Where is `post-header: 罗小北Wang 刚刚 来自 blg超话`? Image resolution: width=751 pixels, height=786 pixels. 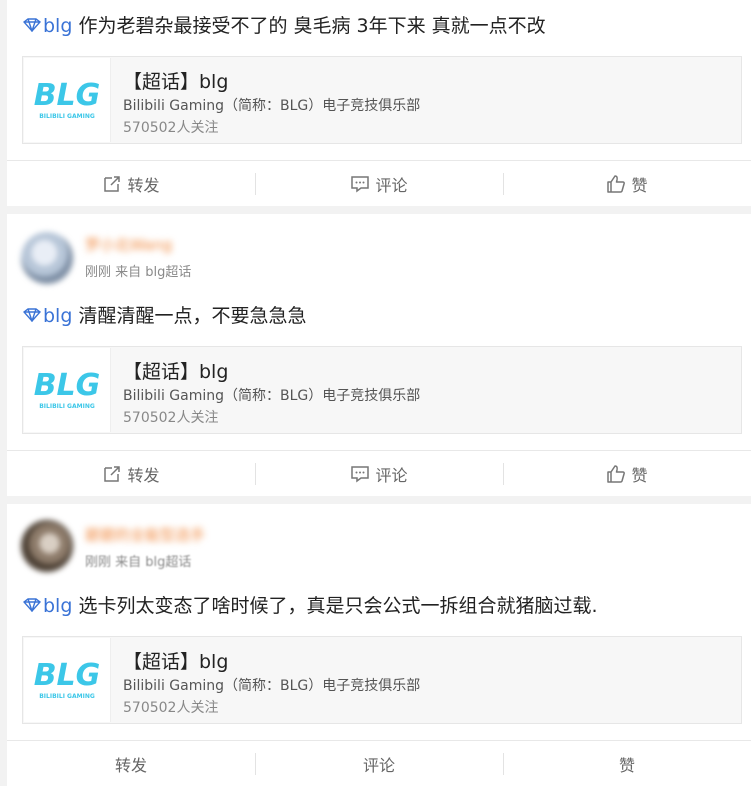
post-header: 罗小北Wang 刚刚 来自 blg超话 is located at coordinates (379, 258).